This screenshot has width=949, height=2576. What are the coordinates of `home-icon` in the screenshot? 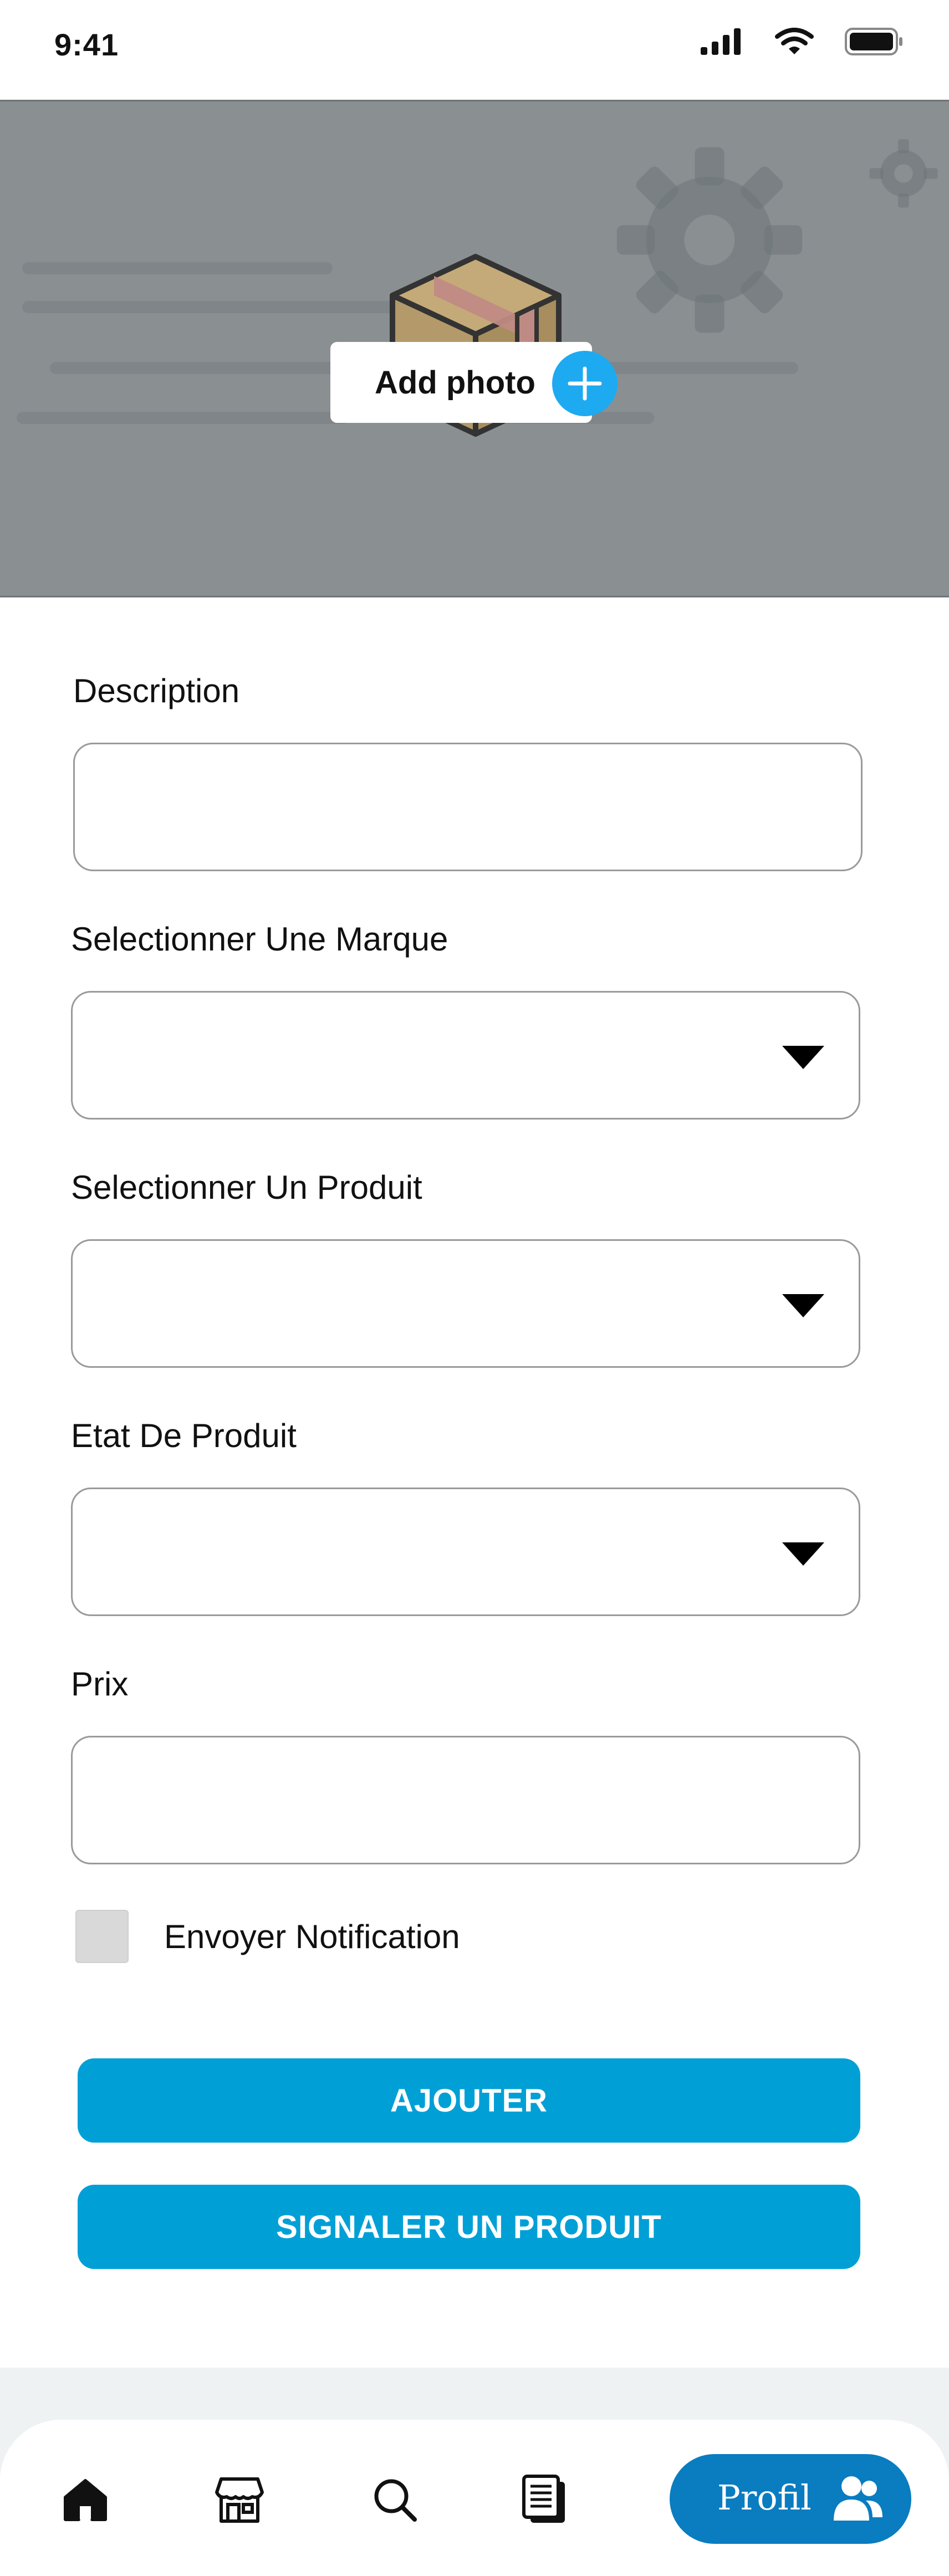 It's located at (85, 2500).